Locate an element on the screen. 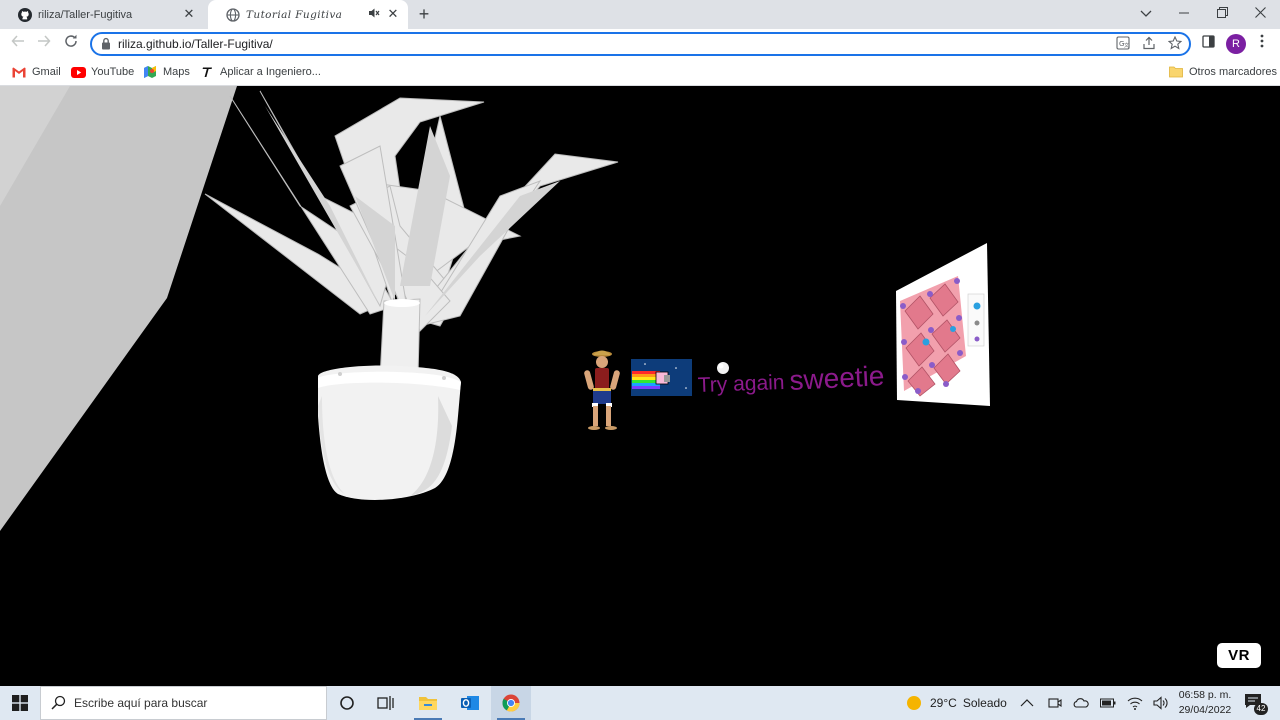  reload-icon is located at coordinates (71, 44).